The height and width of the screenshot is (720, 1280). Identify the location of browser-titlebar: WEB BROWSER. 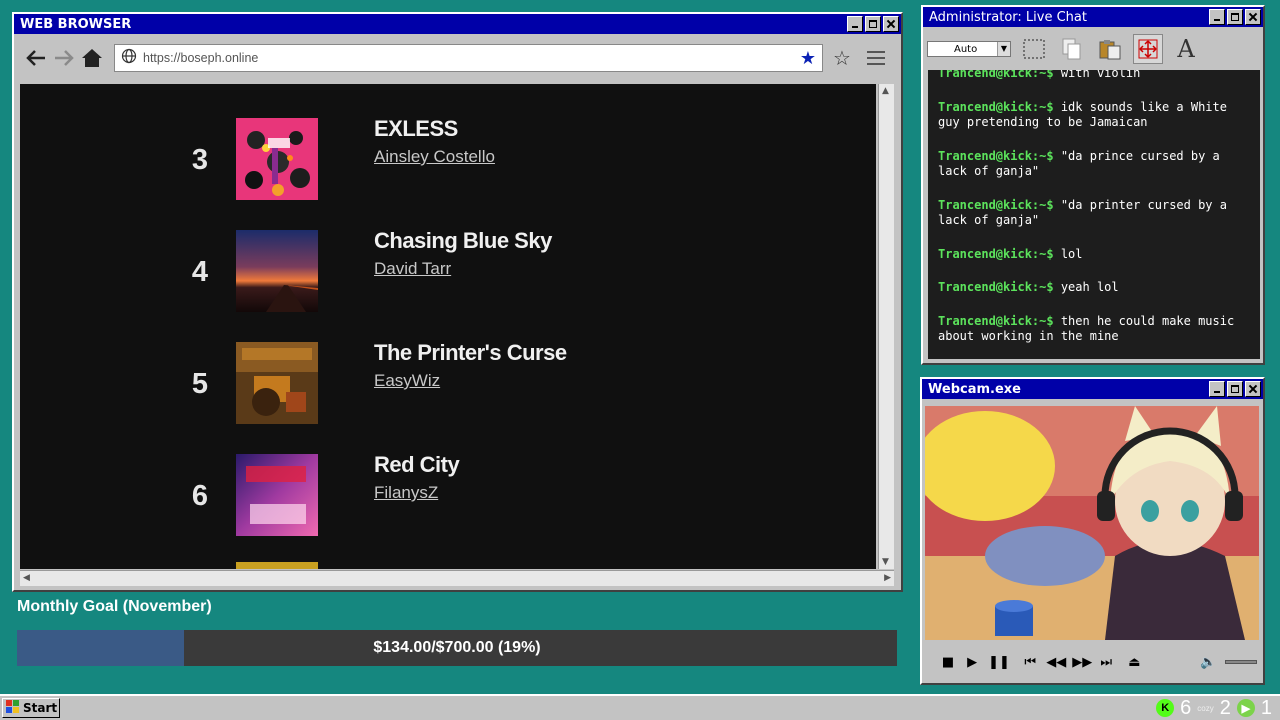
(457, 24).